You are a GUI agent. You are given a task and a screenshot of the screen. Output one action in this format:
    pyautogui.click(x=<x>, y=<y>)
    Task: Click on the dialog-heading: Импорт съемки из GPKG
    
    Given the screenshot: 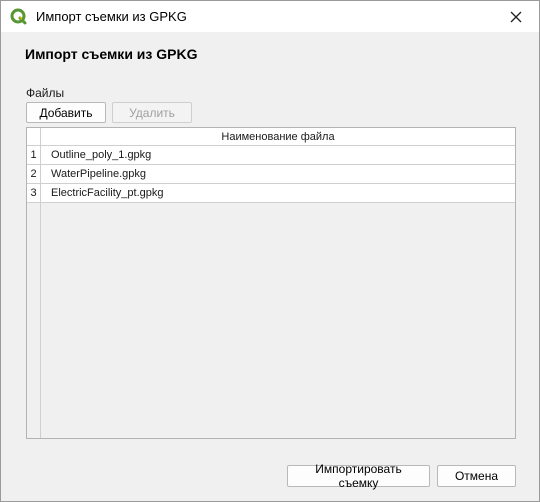 What is the action you would take?
    pyautogui.click(x=111, y=54)
    